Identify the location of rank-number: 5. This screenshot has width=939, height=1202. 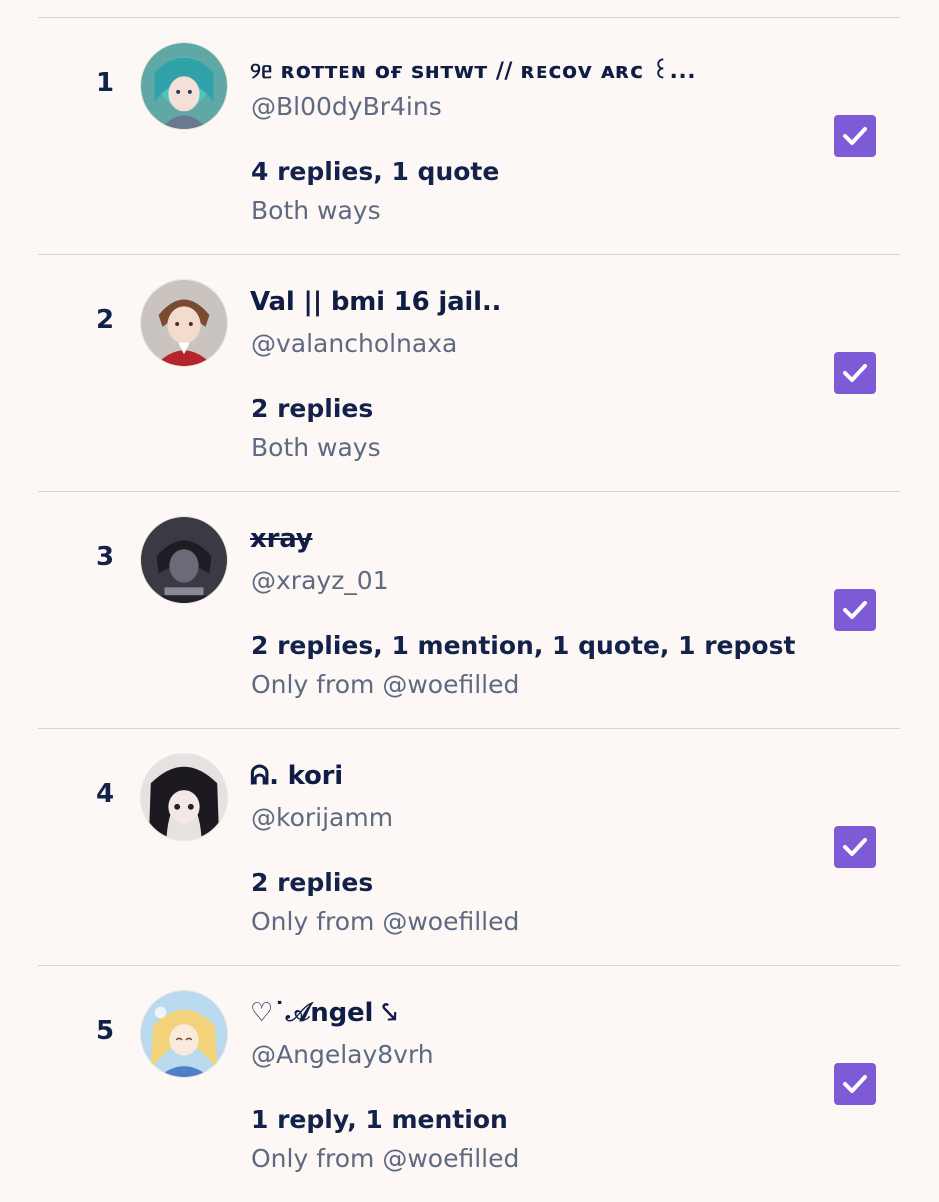
(105, 1031).